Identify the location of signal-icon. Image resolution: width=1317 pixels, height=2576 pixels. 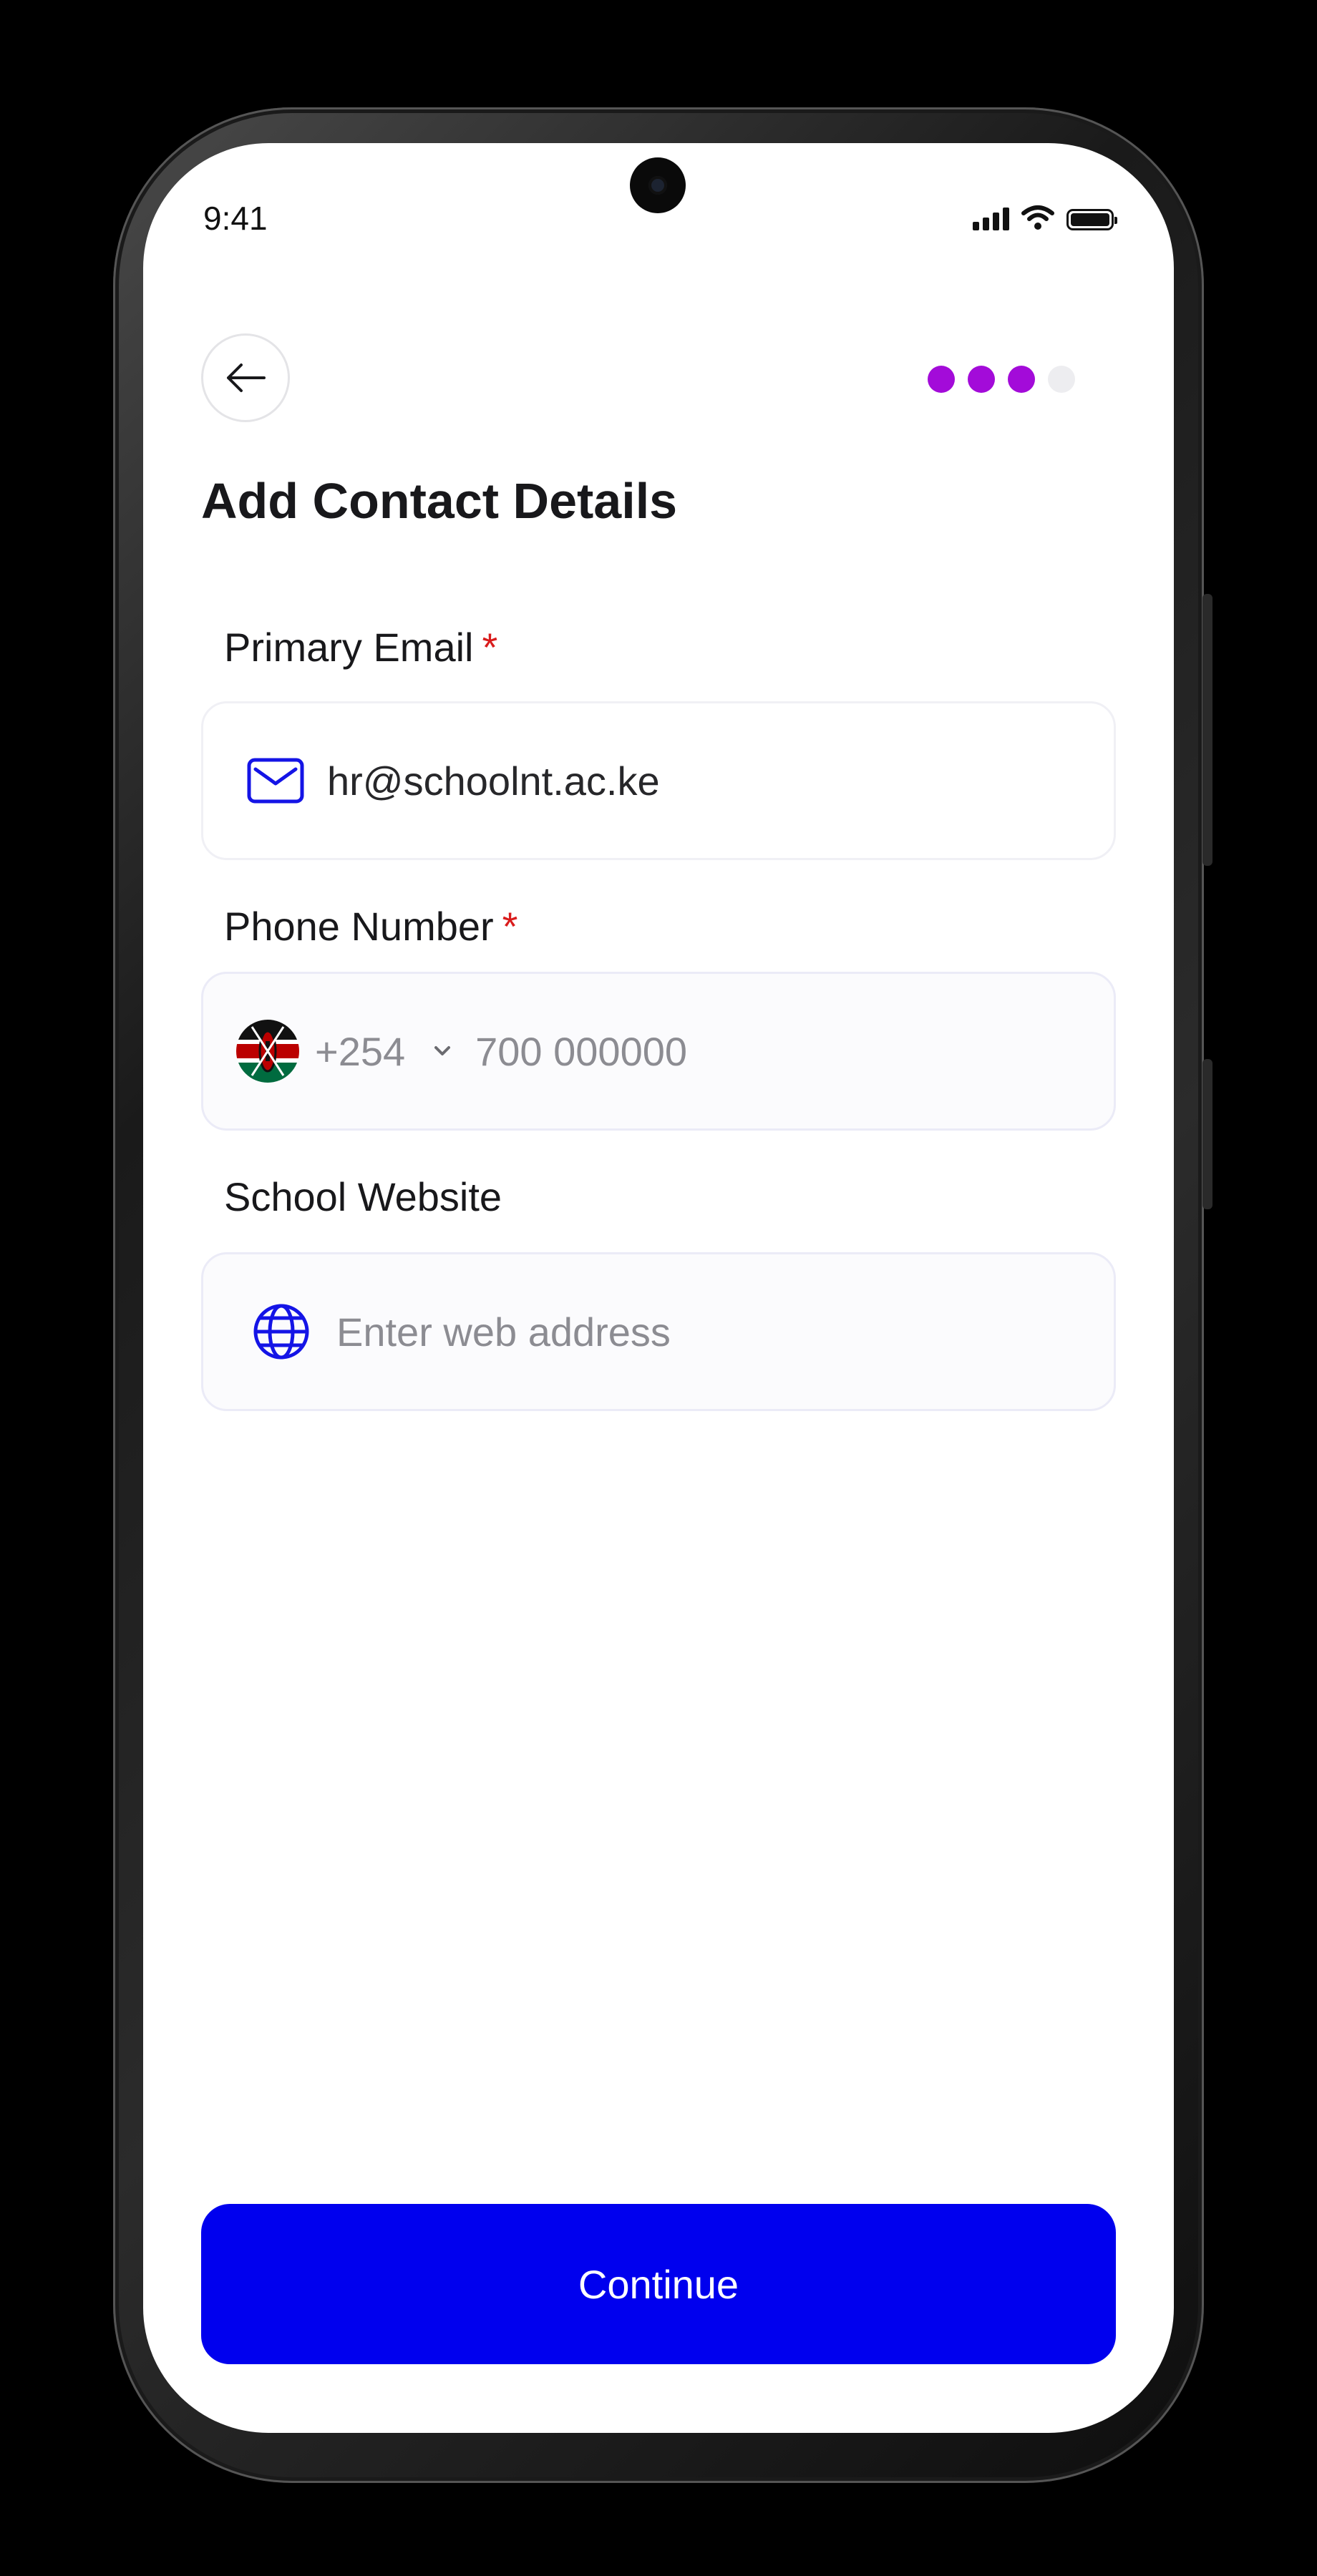
(991, 218).